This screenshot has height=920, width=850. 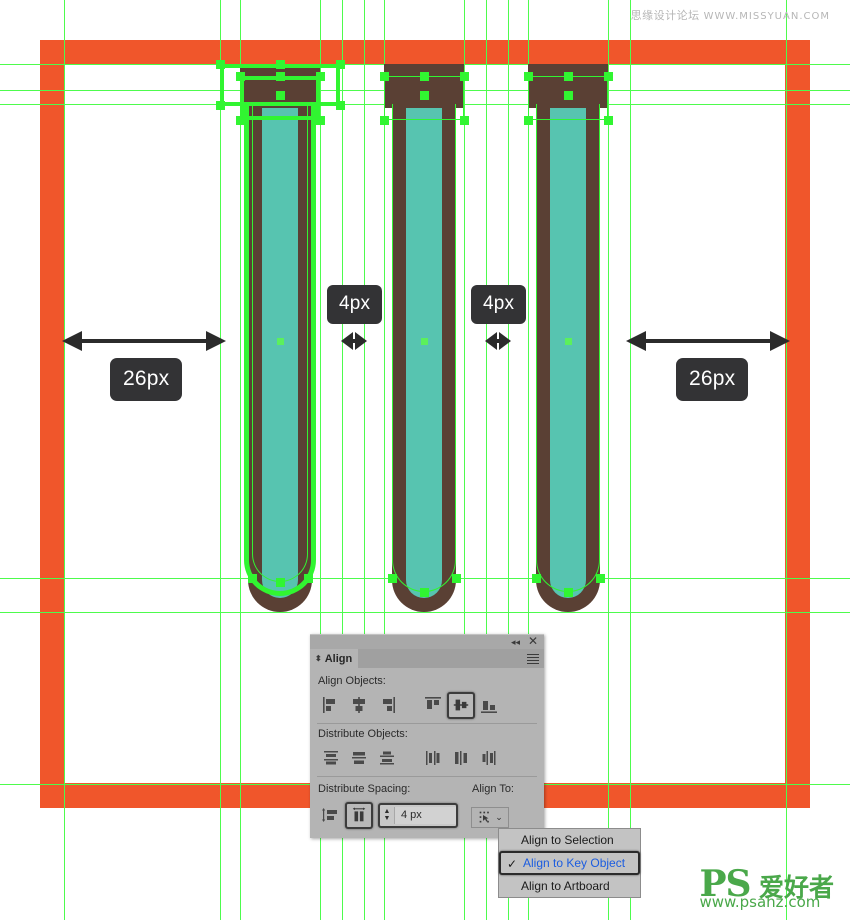 I want to click on menu-item-align-to-selection: Align to Selection, so click(x=569, y=840).